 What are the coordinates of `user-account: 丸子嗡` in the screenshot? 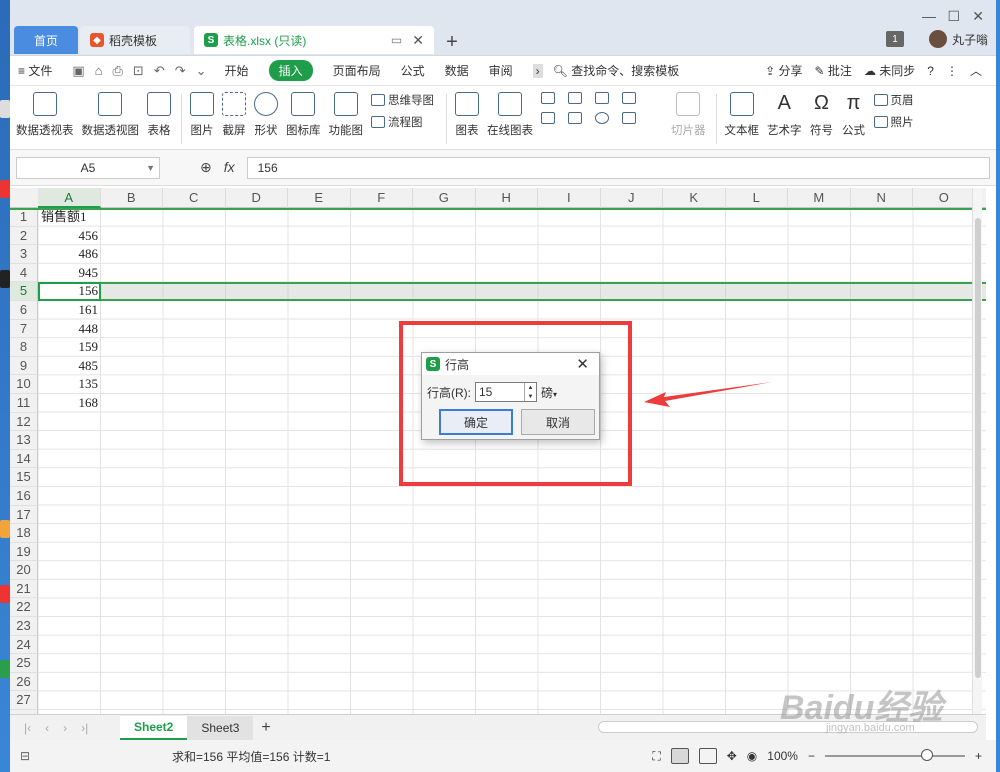 It's located at (958, 39).